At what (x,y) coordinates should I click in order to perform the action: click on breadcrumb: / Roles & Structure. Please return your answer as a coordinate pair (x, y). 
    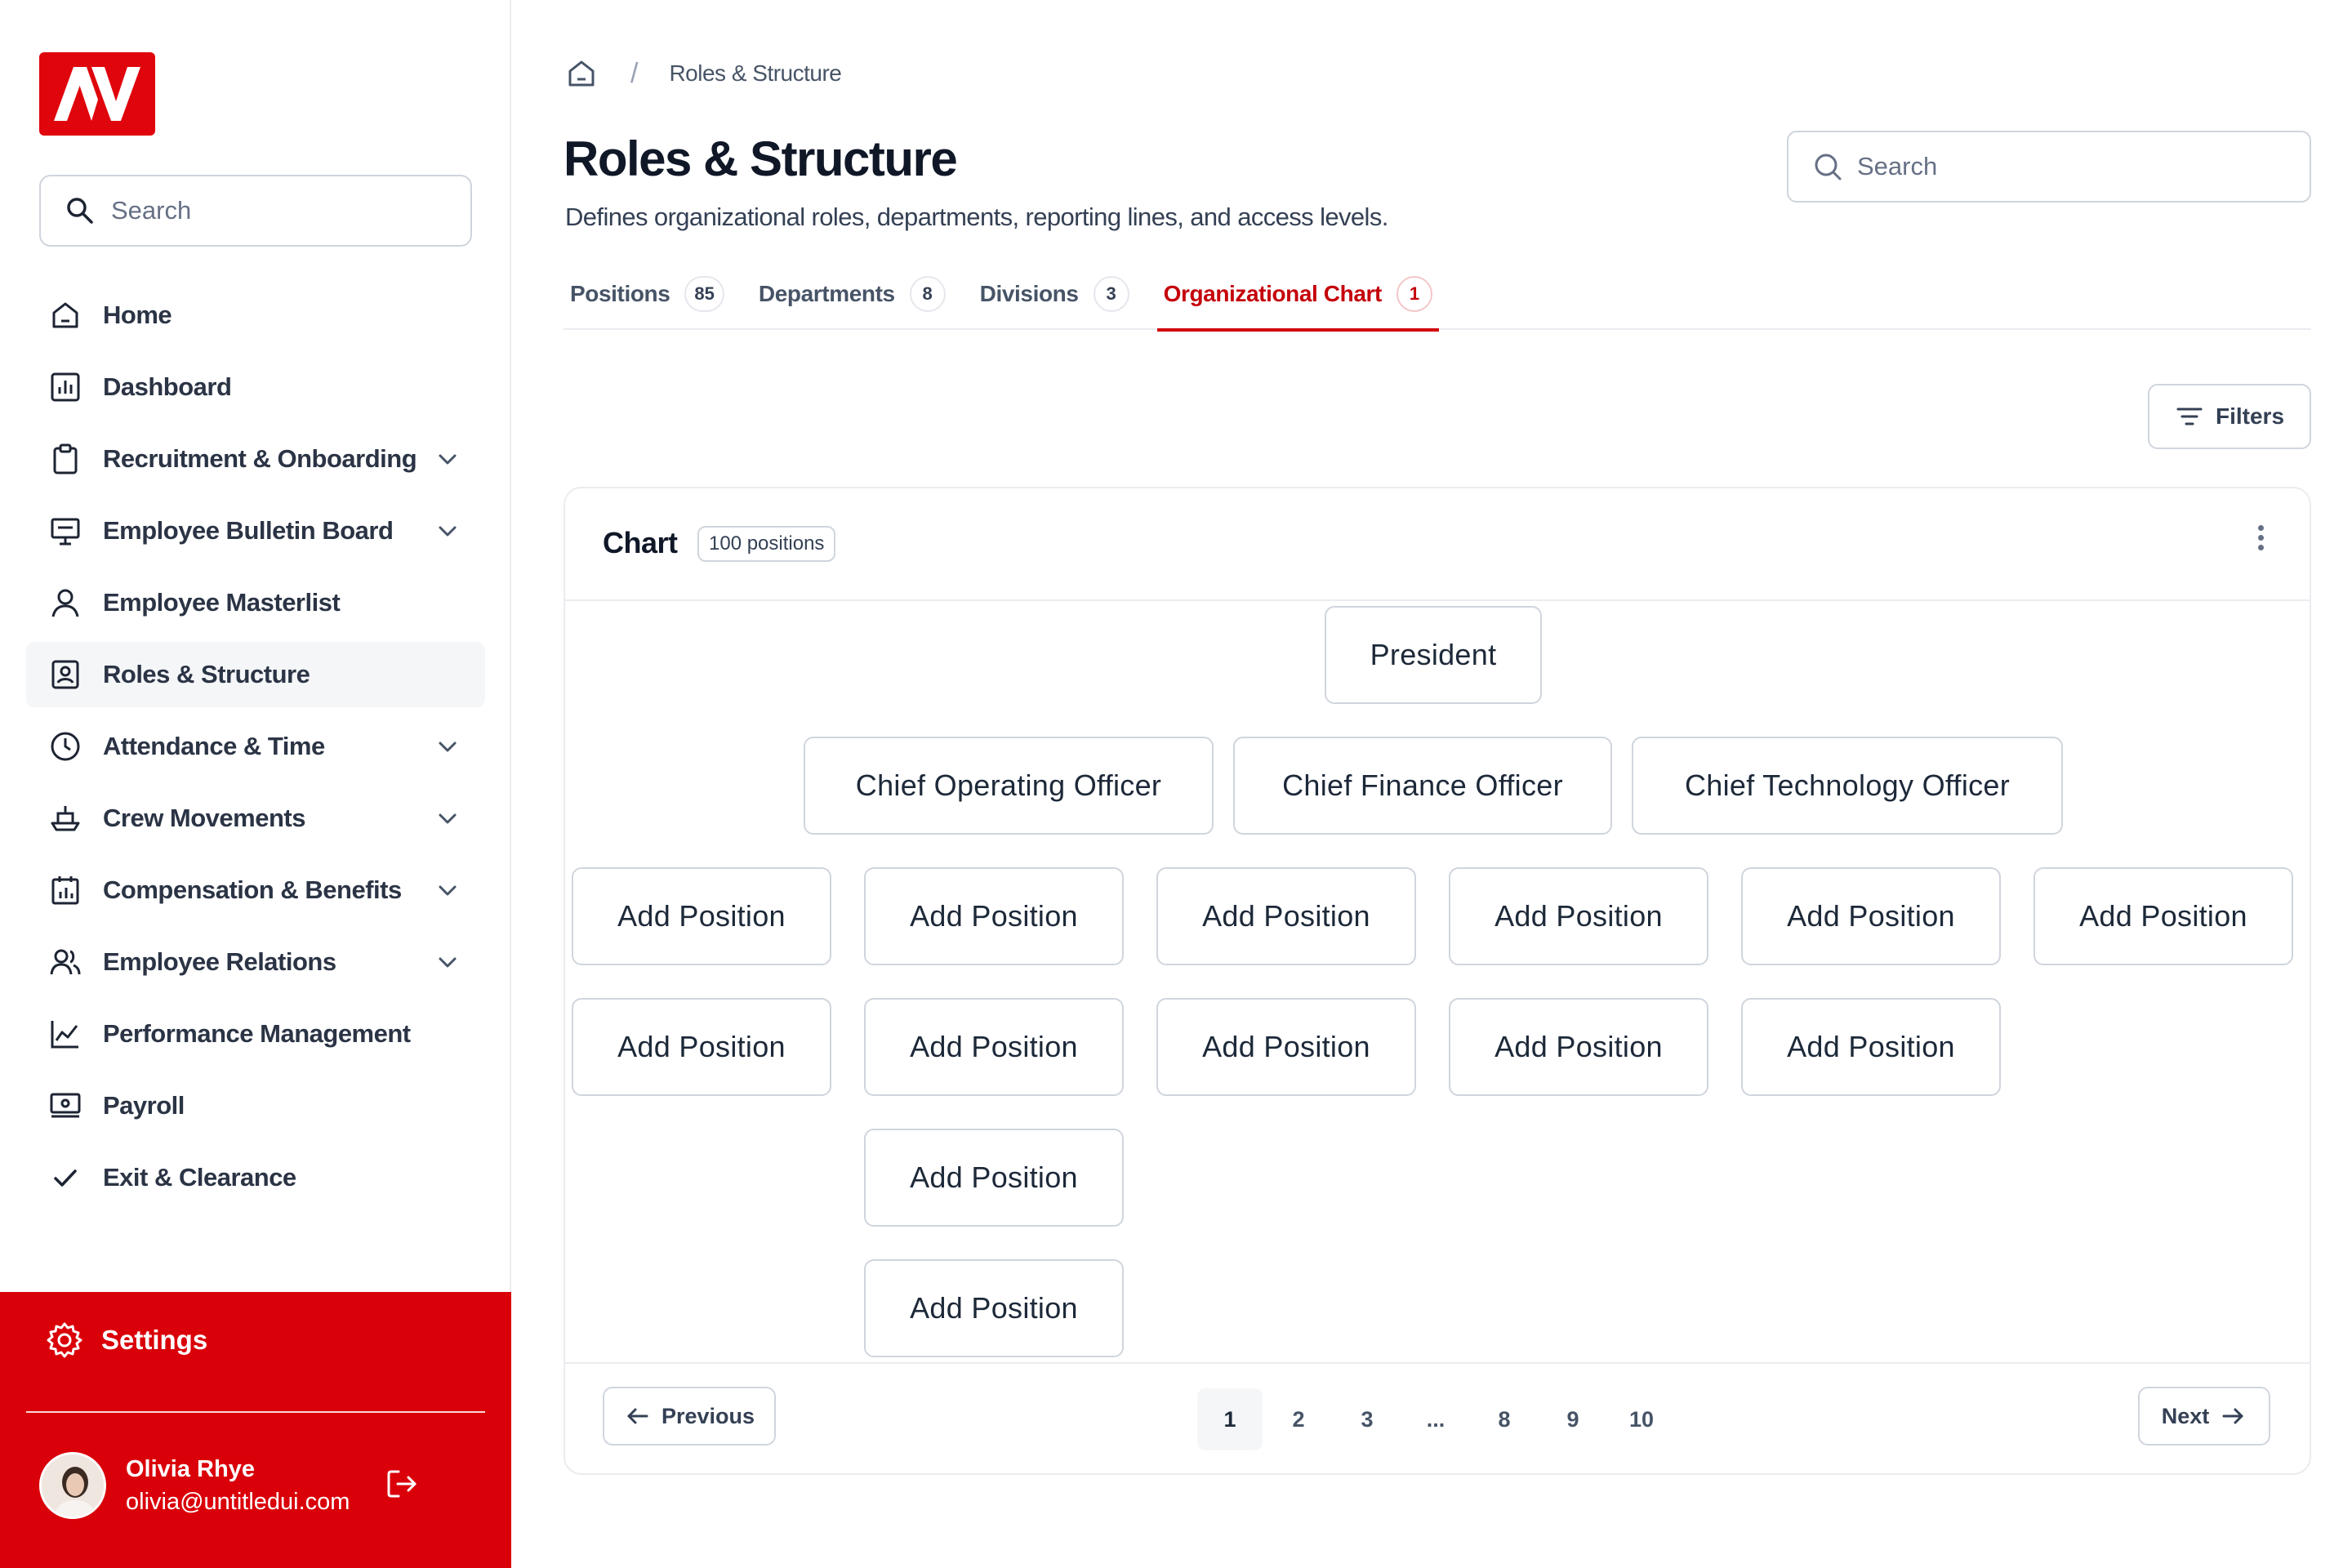
    Looking at the image, I should click on (703, 73).